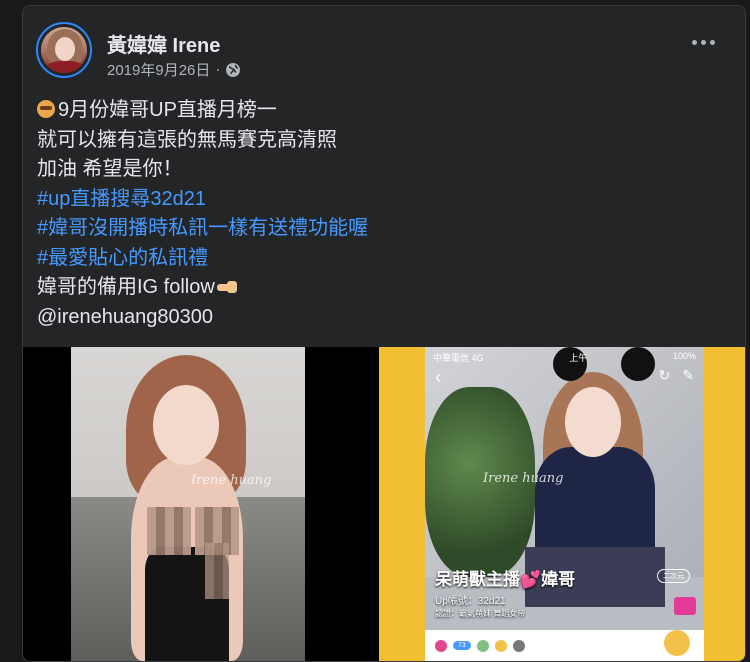 The image size is (750, 662). Describe the element at coordinates (688, 375) in the screenshot. I see `edit-icon: ✎` at that location.